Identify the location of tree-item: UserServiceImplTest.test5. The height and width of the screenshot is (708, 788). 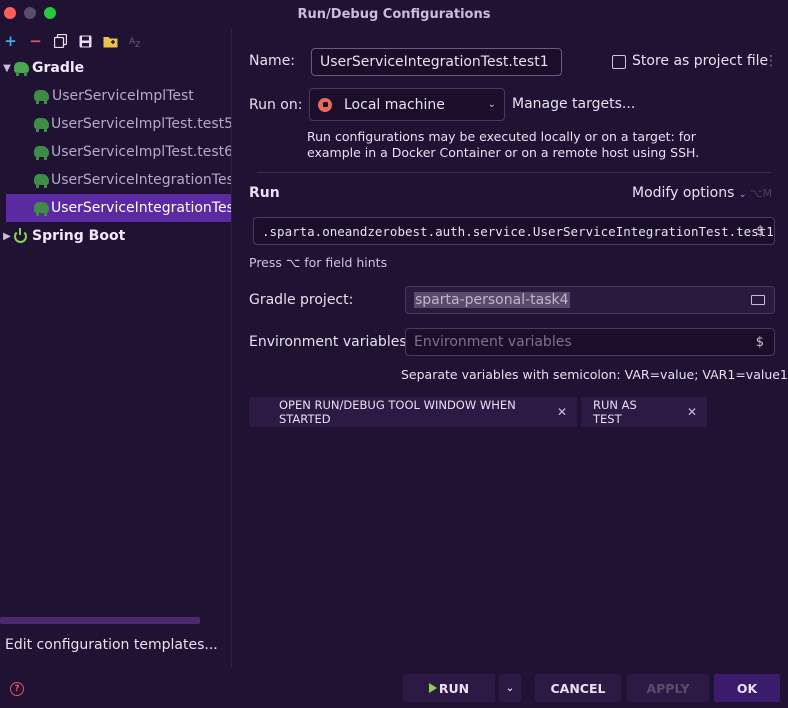
(115, 124).